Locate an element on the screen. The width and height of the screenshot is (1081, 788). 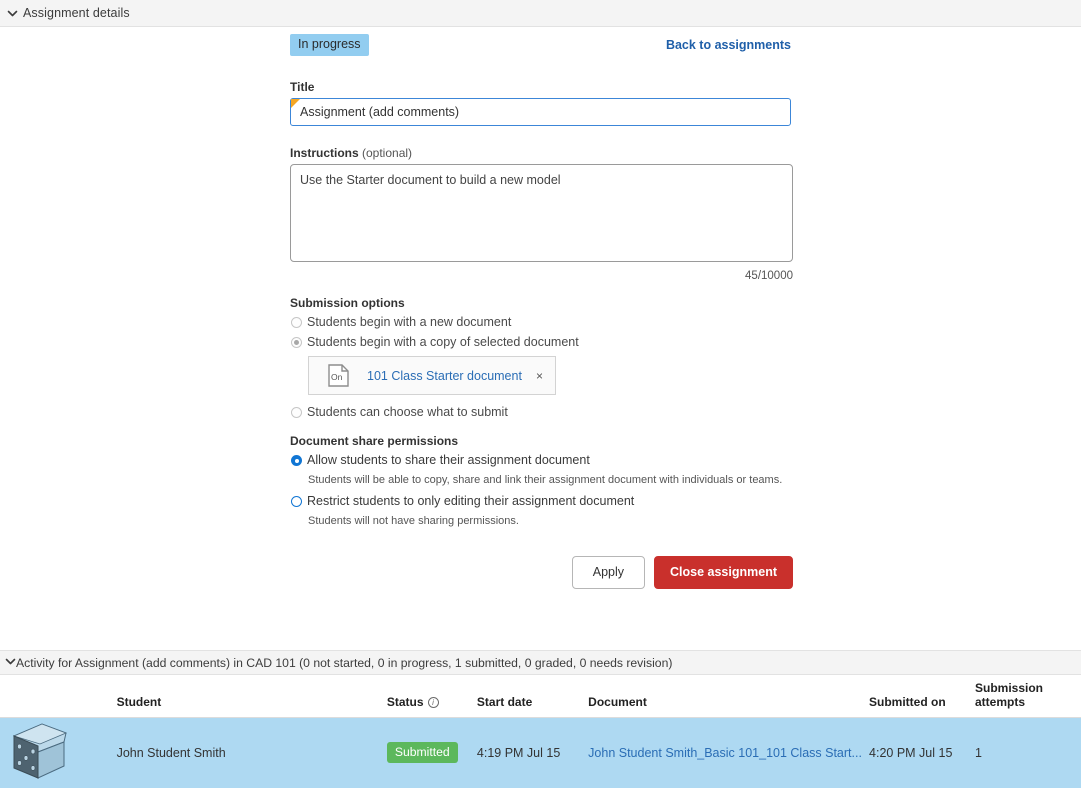
remove-document-icon: × is located at coordinates (539, 376).